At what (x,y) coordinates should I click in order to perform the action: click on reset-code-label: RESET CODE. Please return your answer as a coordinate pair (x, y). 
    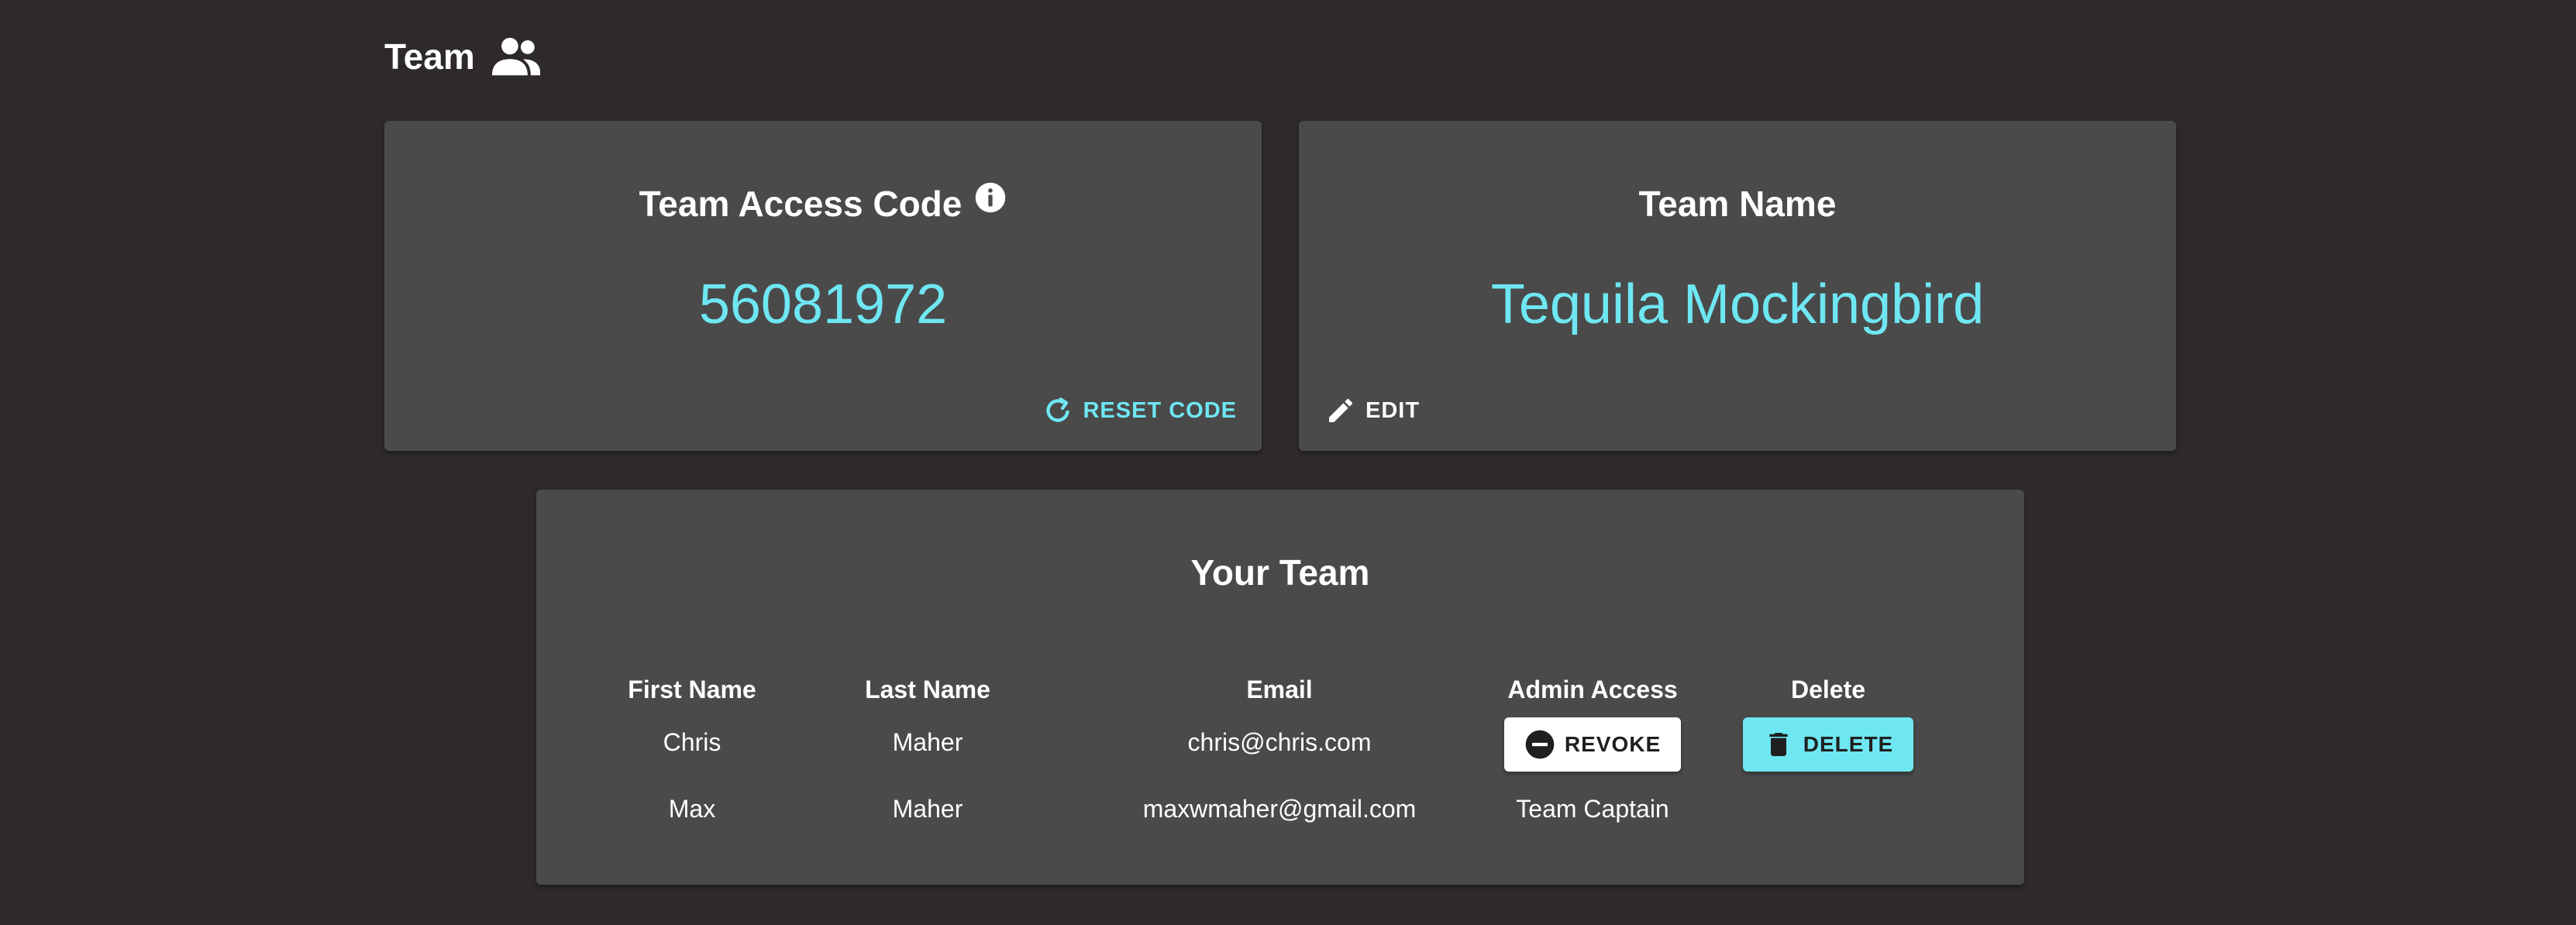
    Looking at the image, I should click on (1160, 410).